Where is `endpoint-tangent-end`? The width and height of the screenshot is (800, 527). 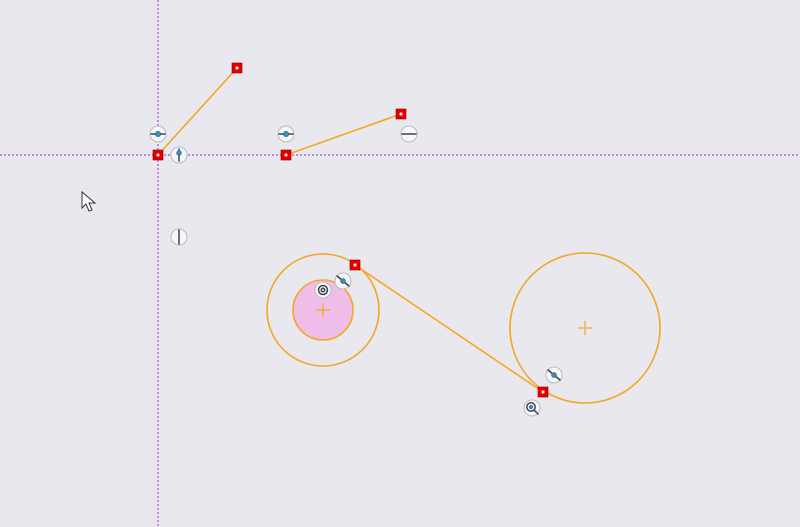 endpoint-tangent-end is located at coordinates (543, 392).